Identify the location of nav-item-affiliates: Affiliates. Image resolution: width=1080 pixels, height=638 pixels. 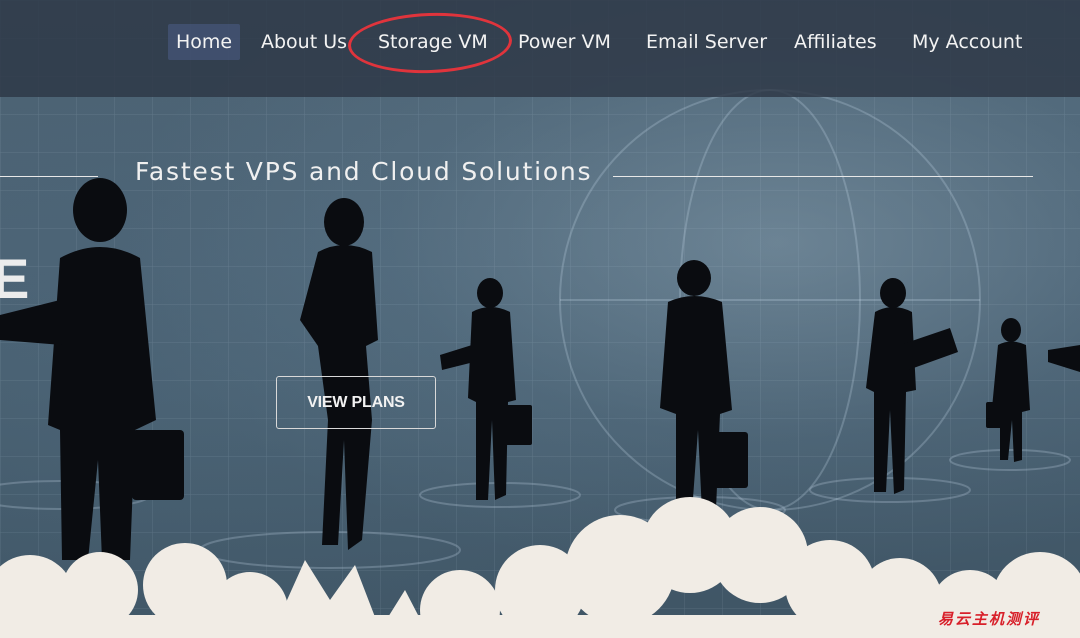
(835, 42).